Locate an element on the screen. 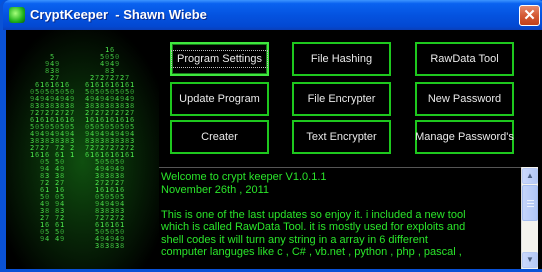 This screenshot has height=272, width=542. app-icon is located at coordinates (17, 15).